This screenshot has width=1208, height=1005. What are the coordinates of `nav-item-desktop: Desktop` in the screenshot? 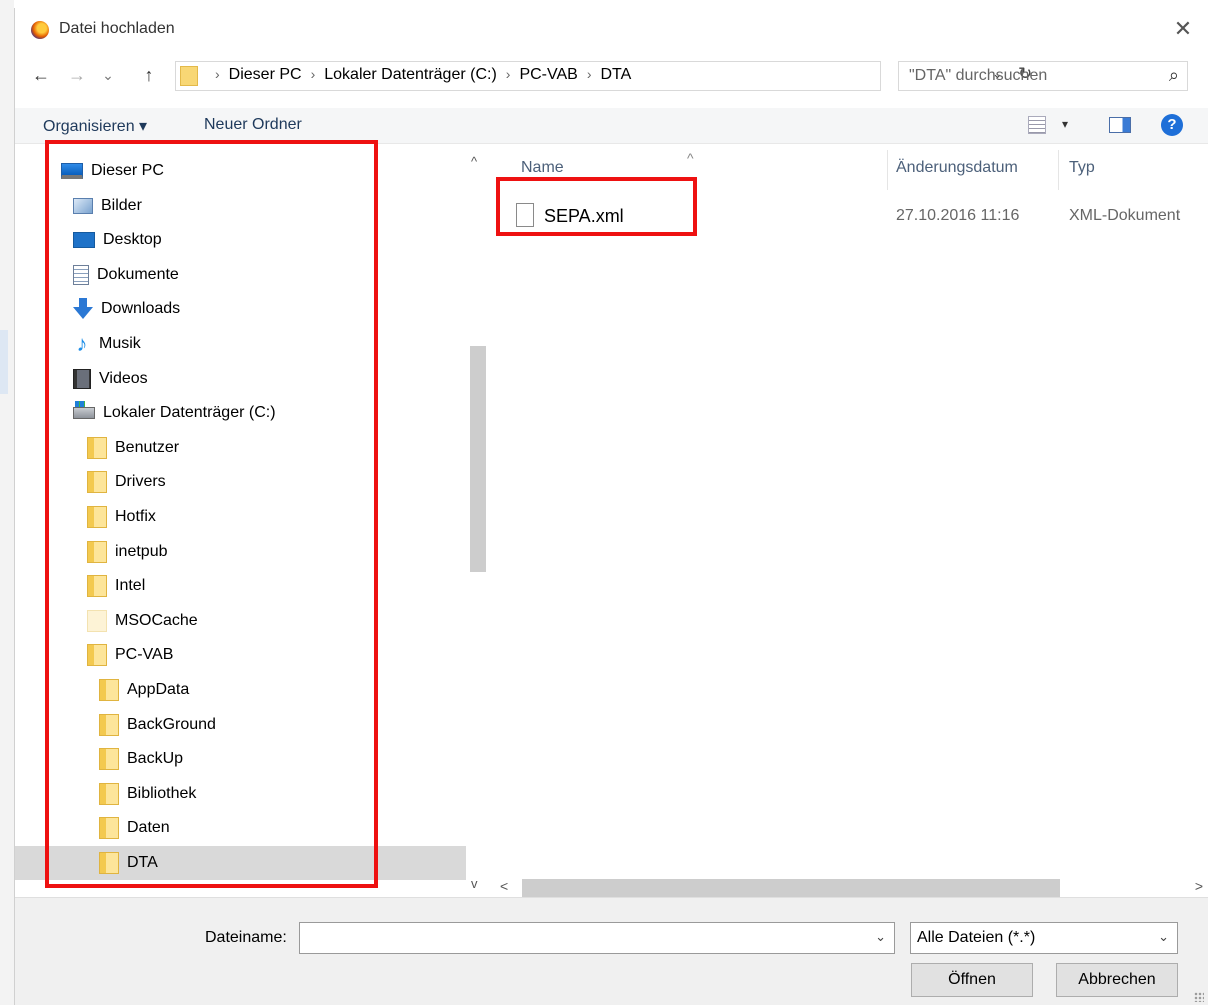 It's located at (240, 240).